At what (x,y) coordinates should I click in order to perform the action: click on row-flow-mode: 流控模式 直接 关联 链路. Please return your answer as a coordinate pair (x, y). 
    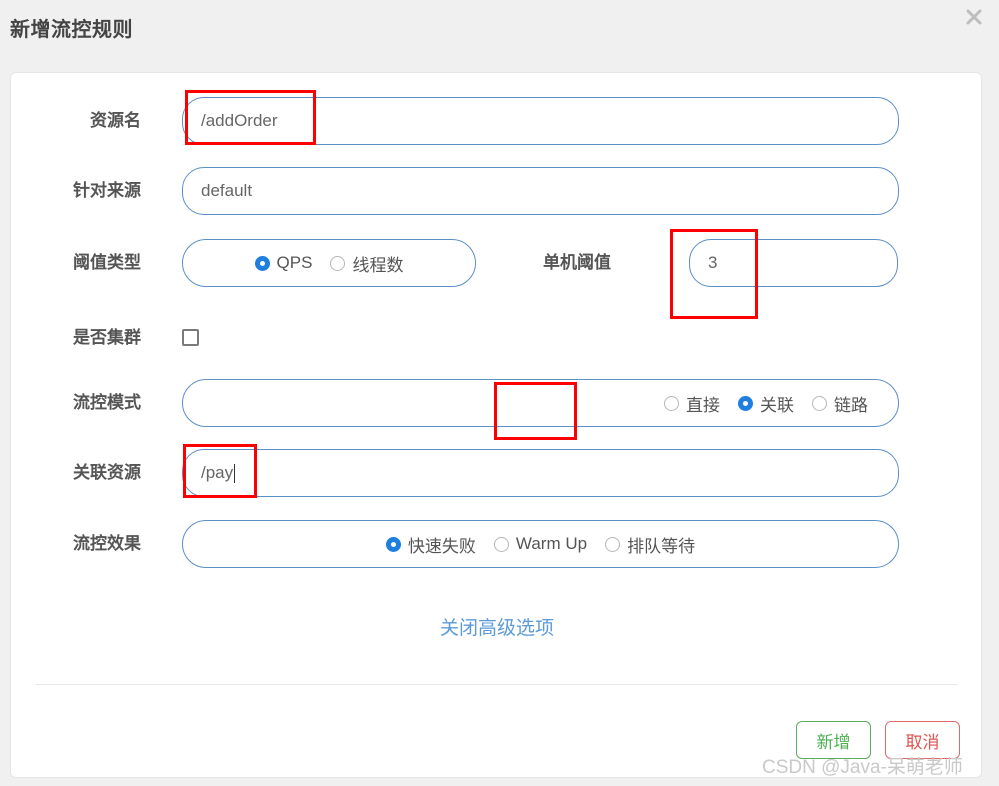
    Looking at the image, I should click on (496, 403).